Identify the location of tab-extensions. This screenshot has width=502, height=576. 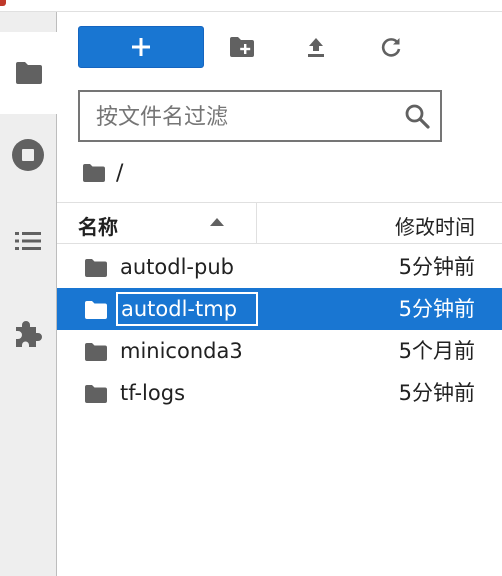
(28, 333).